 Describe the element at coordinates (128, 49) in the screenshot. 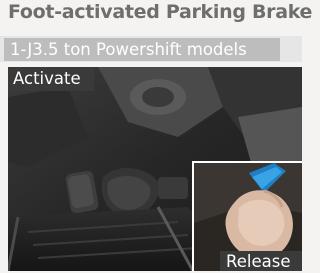

I see `page-subtitle: 1-J3.5 ton Powershift models` at that location.